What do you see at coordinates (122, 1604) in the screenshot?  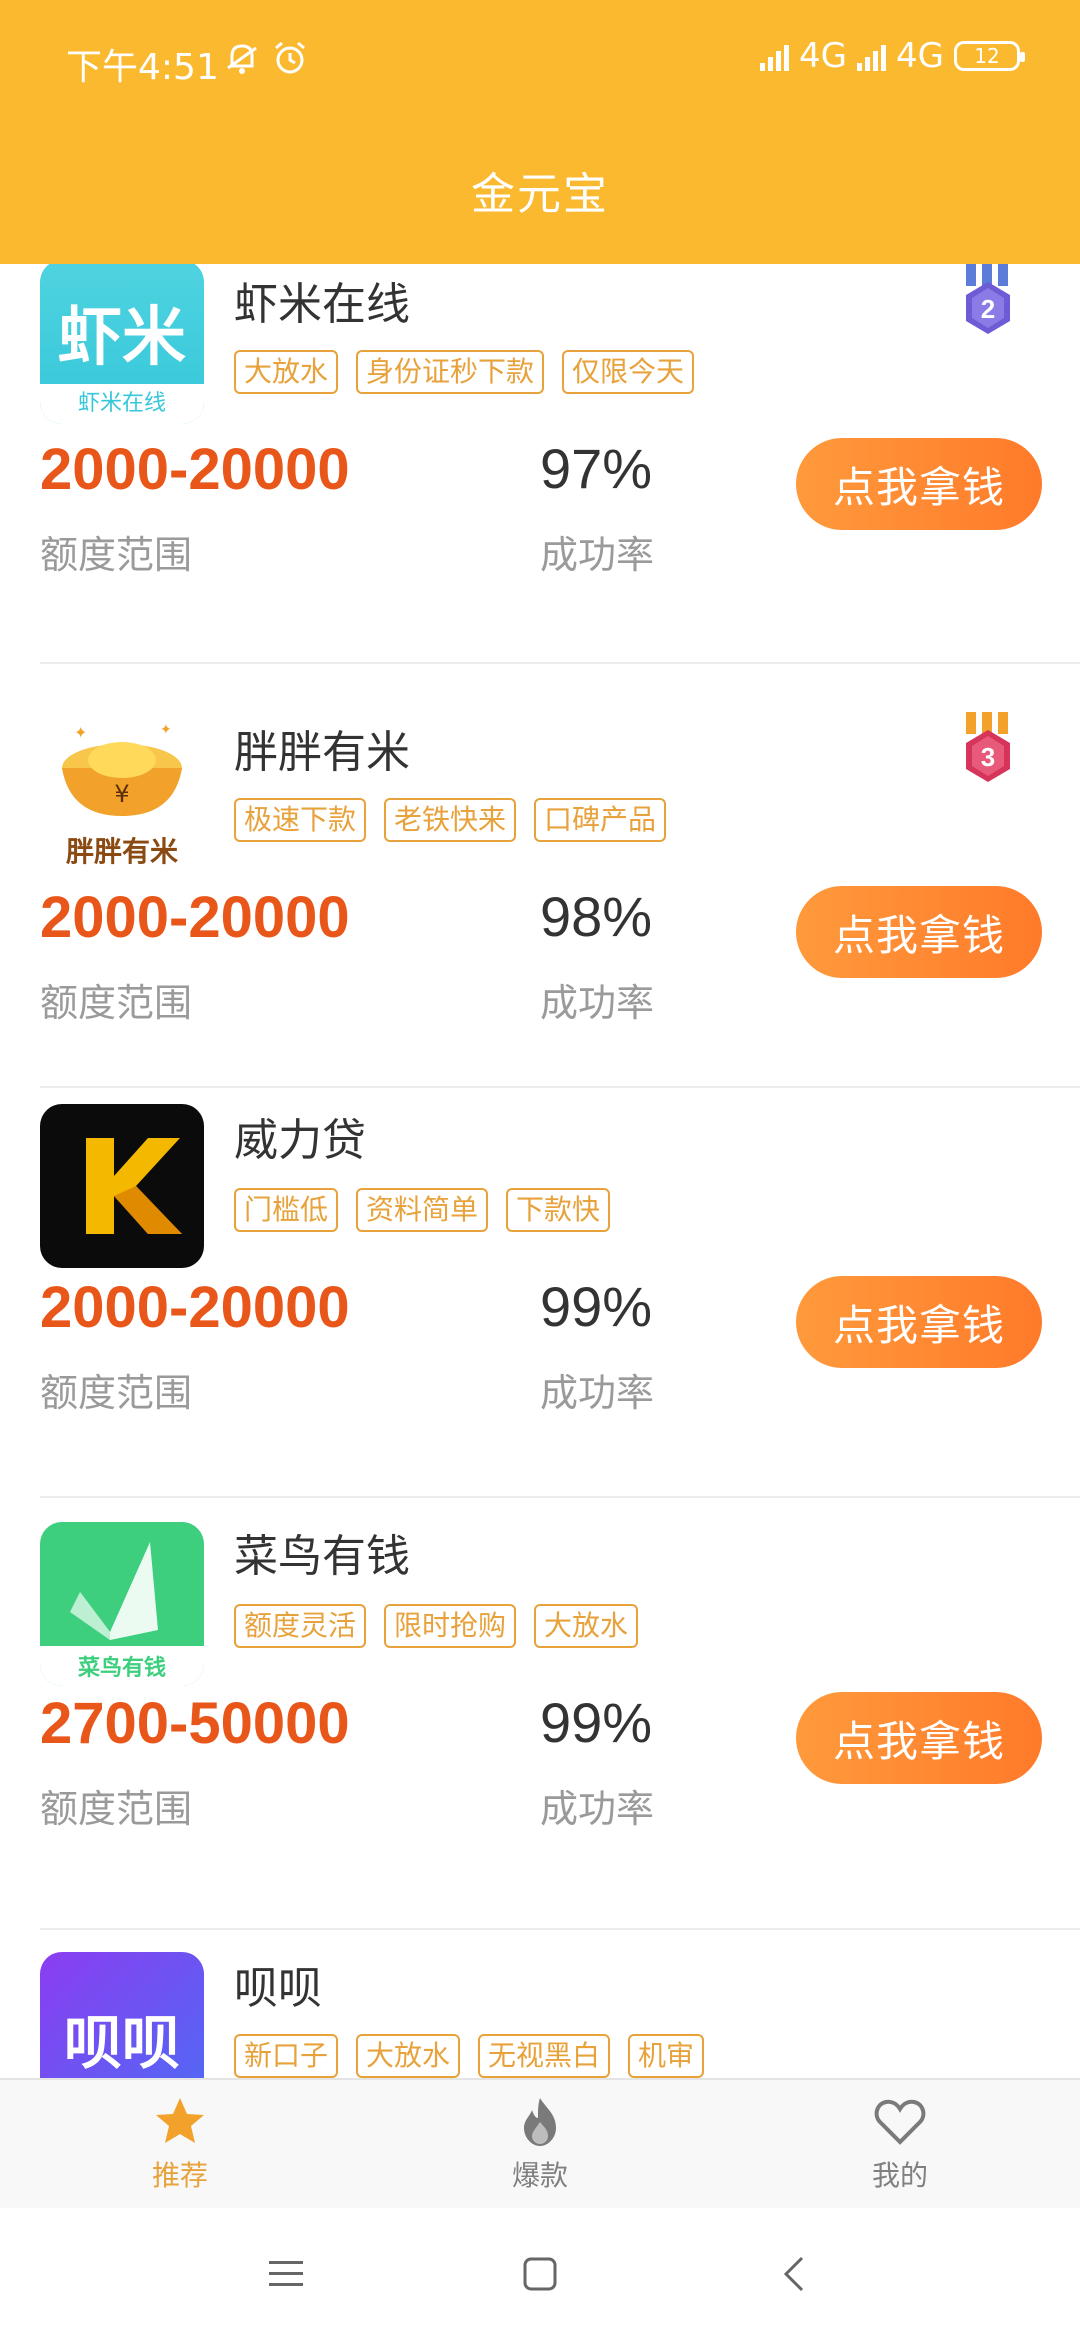 I see `product-logo-cainiao: 菜鸟有钱` at bounding box center [122, 1604].